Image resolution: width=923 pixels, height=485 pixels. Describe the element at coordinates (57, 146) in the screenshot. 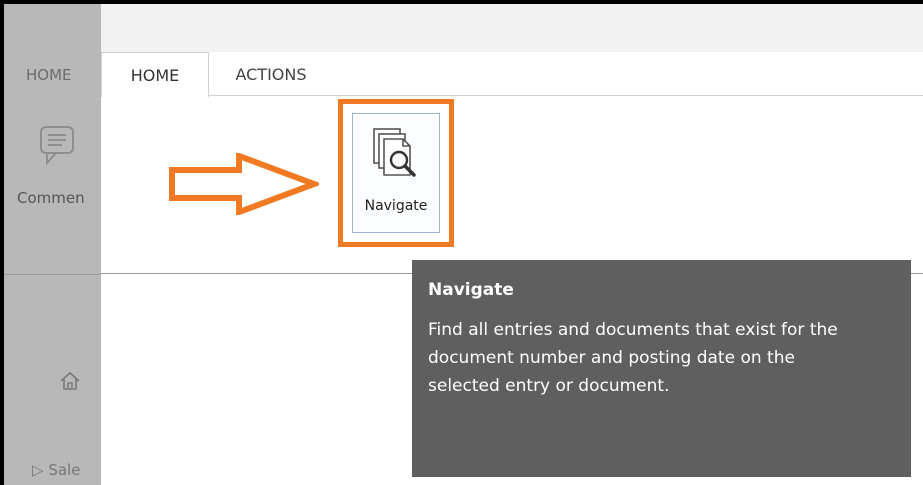

I see `comment-icon` at that location.